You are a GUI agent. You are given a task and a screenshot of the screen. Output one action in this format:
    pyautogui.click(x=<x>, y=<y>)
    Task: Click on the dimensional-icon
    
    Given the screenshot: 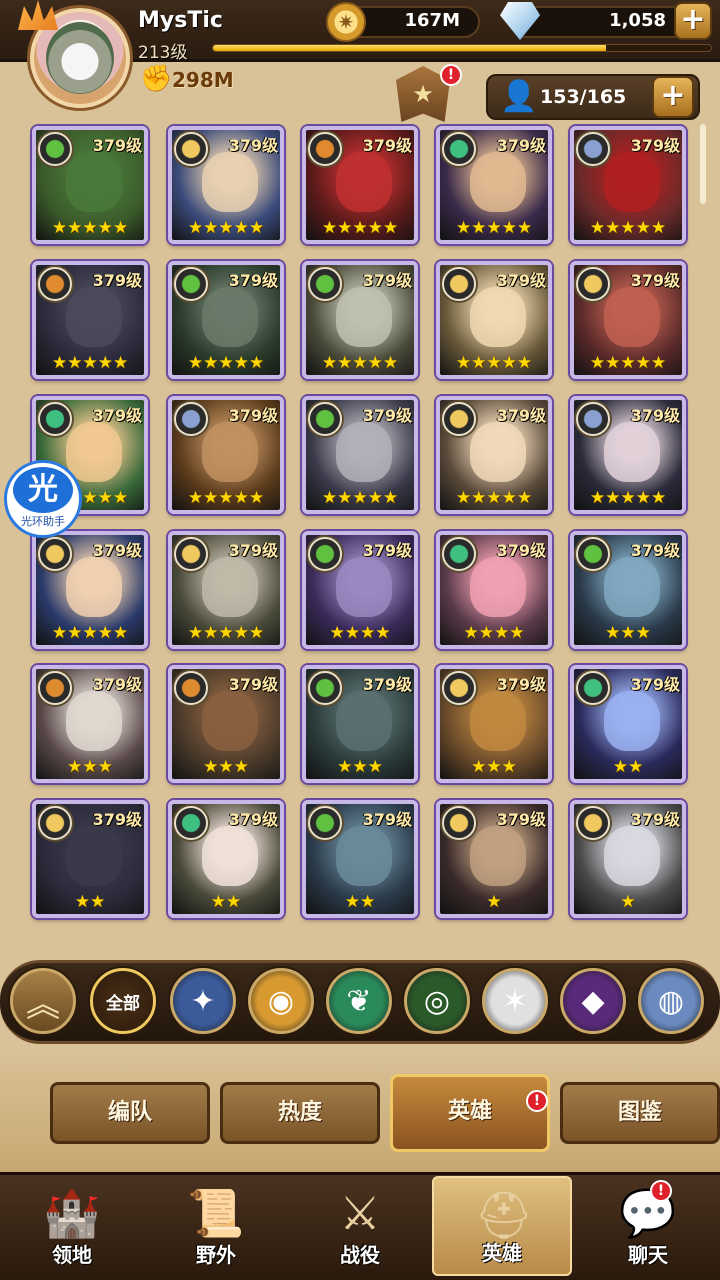 What is the action you would take?
    pyautogui.click(x=191, y=419)
    